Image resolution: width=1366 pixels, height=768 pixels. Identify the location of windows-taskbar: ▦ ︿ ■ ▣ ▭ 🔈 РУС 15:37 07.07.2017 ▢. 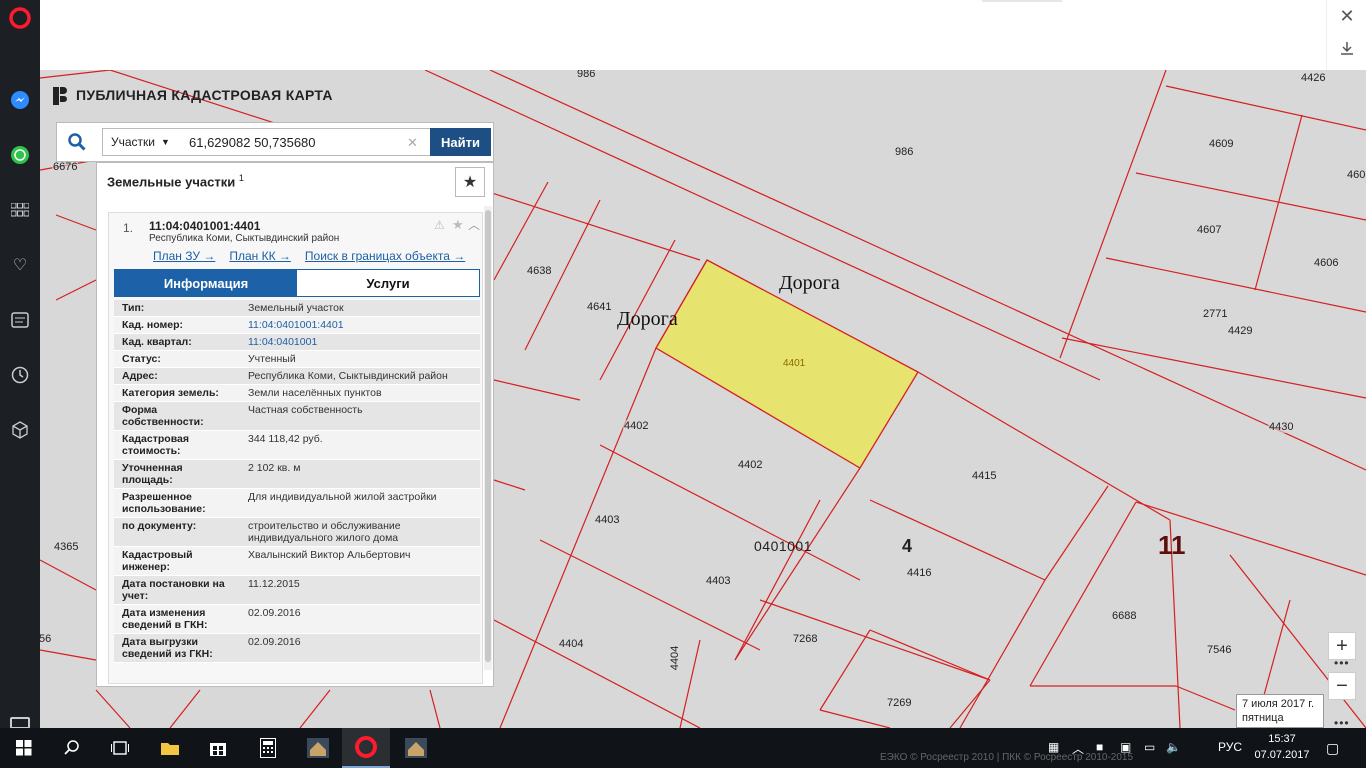
(683, 748).